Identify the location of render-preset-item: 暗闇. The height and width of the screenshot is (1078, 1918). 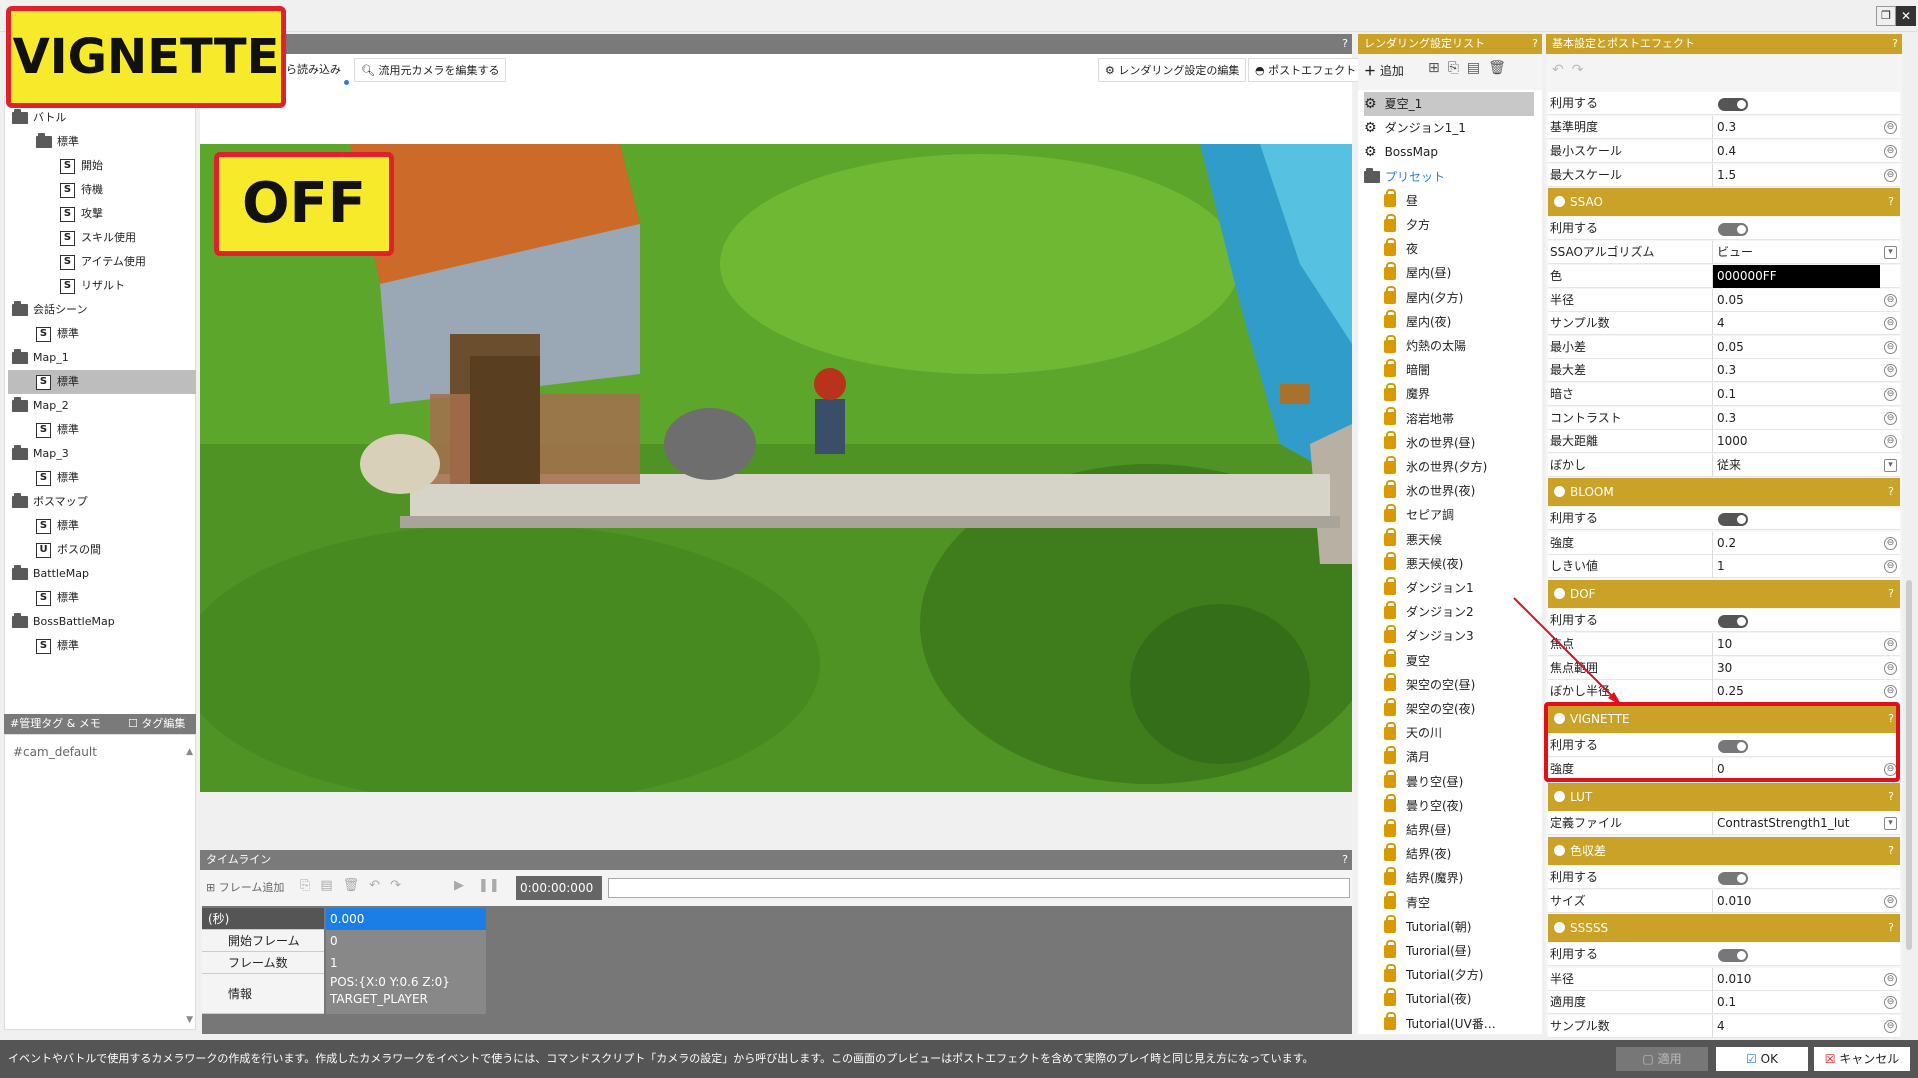
(1407, 370).